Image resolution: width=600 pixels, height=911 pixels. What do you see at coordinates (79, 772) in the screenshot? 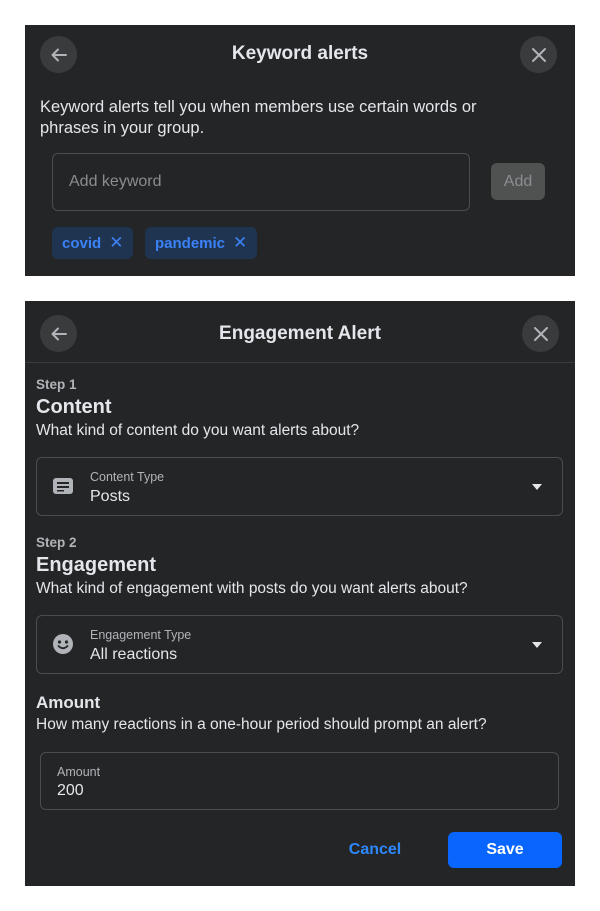
I see `amount-field-label: Amount` at bounding box center [79, 772].